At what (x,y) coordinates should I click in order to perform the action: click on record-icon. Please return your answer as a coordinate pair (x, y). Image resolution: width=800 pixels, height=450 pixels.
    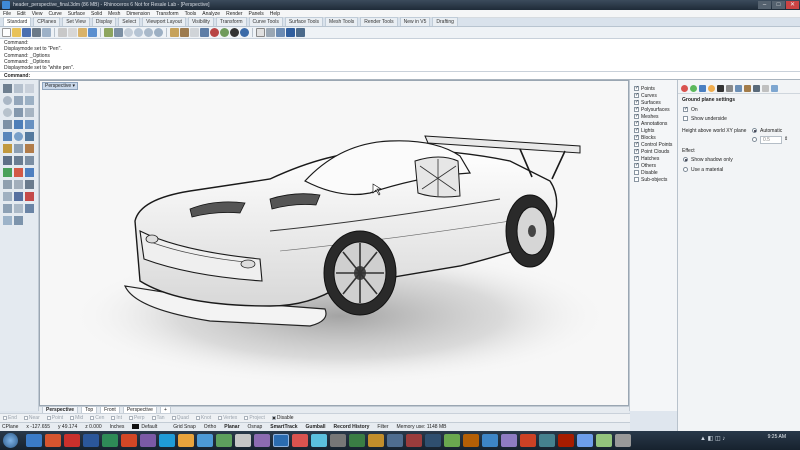
    Looking at the image, I should click on (300, 32).